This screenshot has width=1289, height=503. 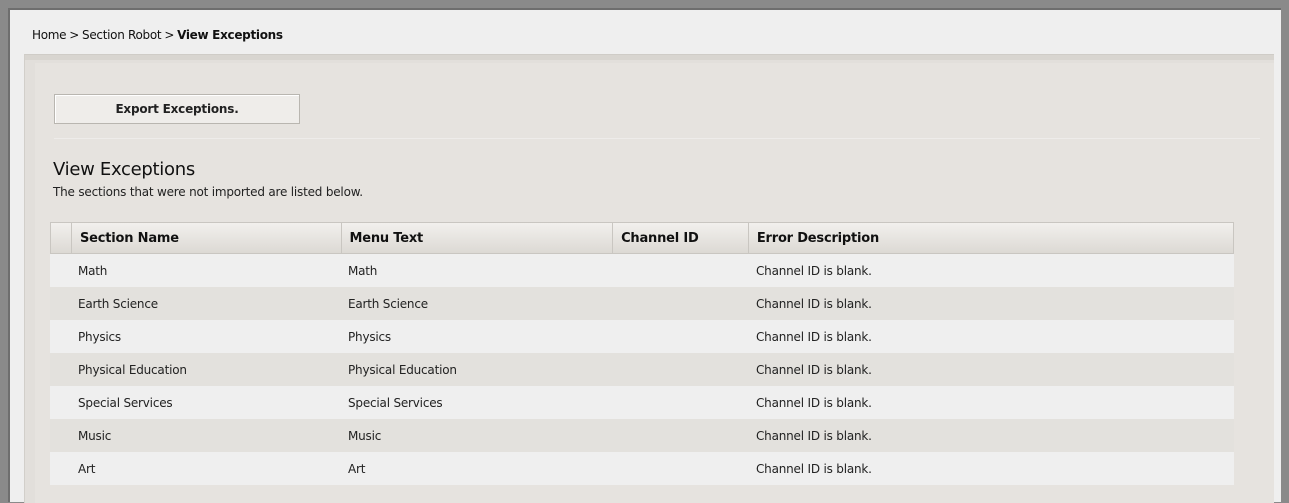 What do you see at coordinates (93, 270) in the screenshot?
I see `section-name-cell: Math` at bounding box center [93, 270].